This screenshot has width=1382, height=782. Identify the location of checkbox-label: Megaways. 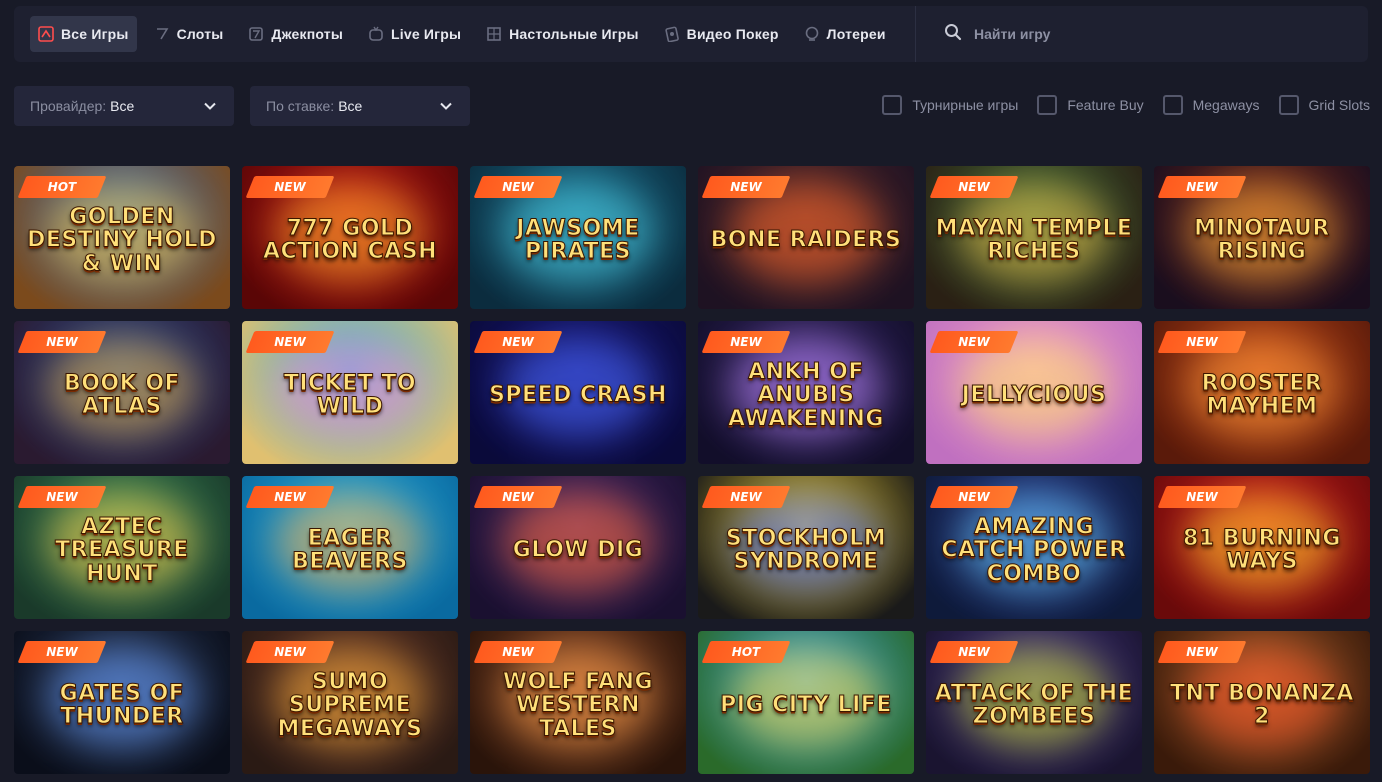
(1226, 105).